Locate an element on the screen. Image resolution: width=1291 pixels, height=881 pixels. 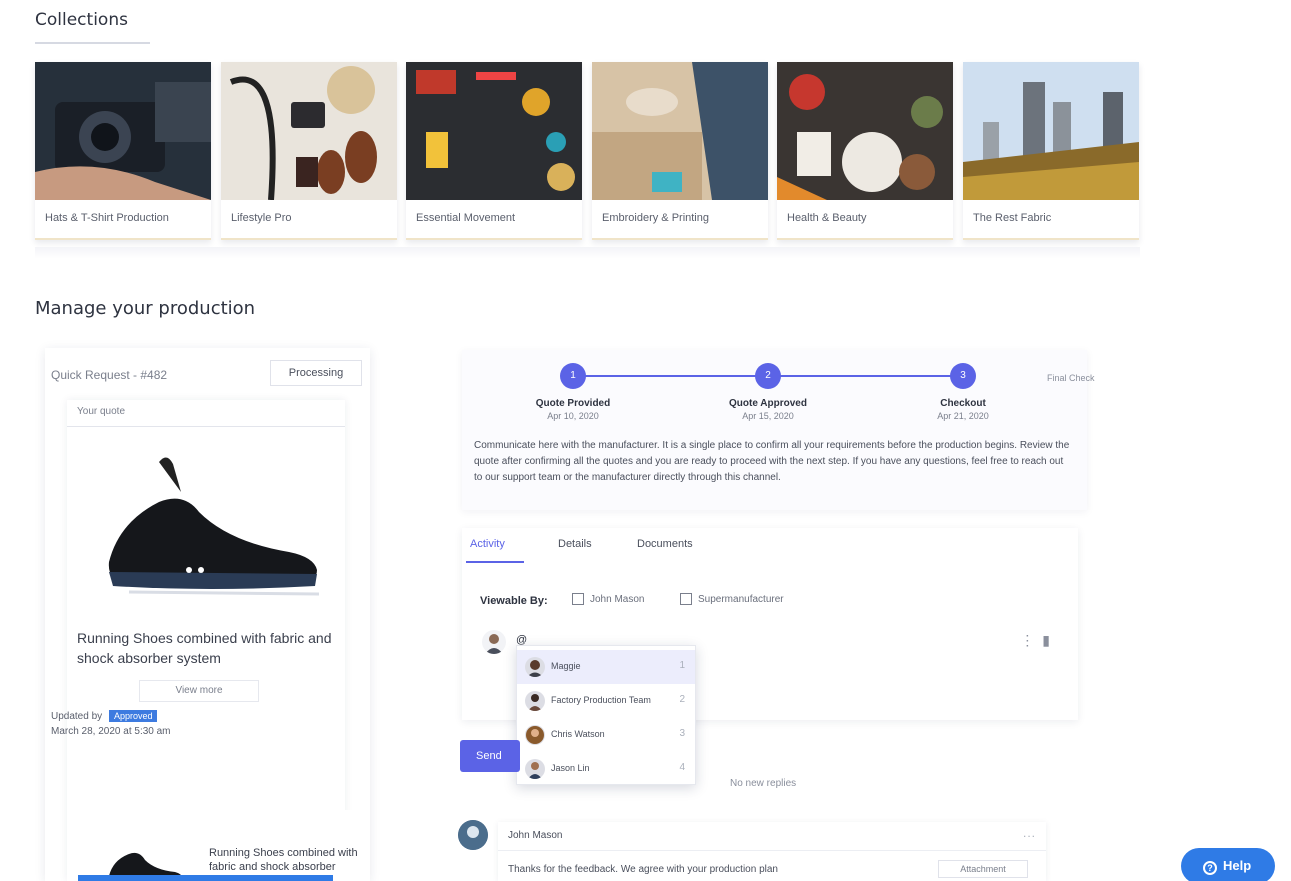
collection-card: Lifestyle Pro is located at coordinates (309, 151).